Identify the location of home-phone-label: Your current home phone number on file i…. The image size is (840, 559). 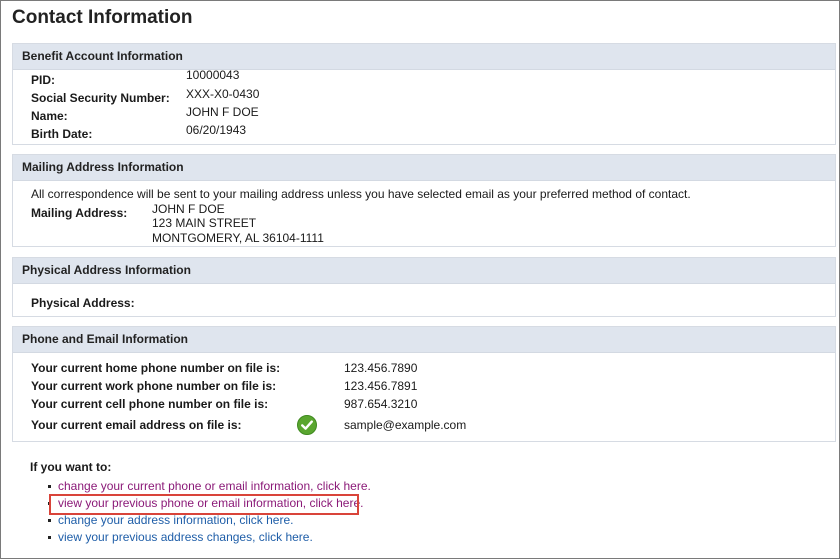
(156, 368).